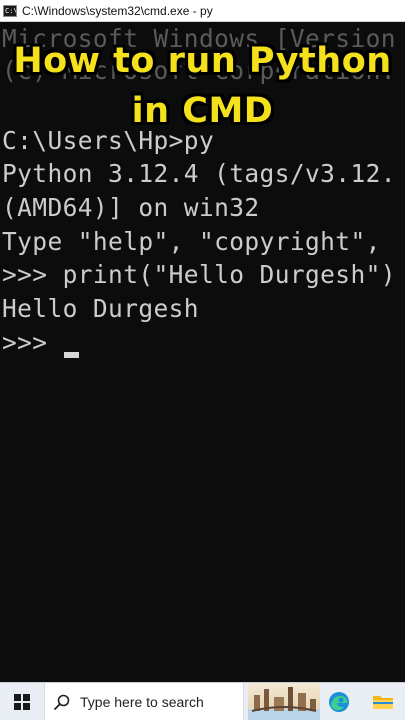 This screenshot has width=405, height=720. Describe the element at coordinates (191, 241) in the screenshot. I see `console-line: Type "help", "copyright",` at that location.